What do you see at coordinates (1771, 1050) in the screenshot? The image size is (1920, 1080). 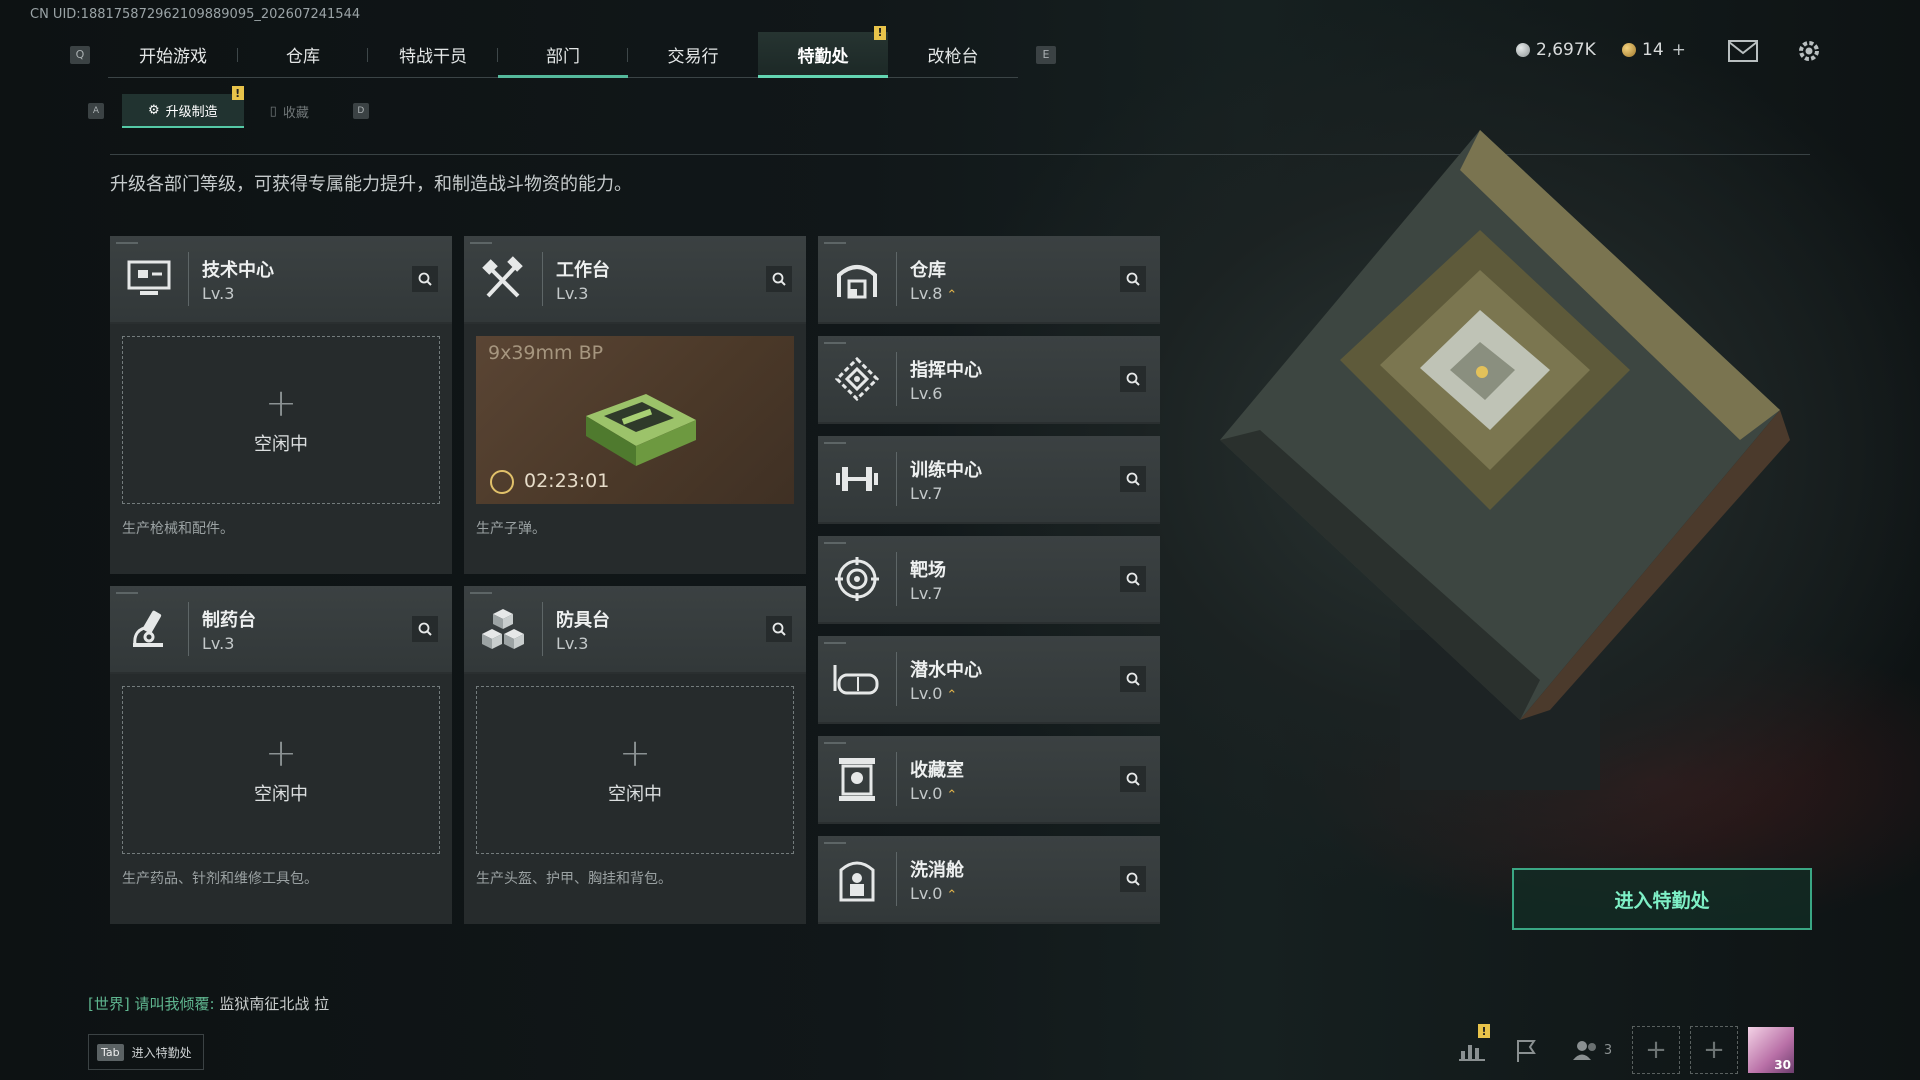 I see `avatar: 30` at bounding box center [1771, 1050].